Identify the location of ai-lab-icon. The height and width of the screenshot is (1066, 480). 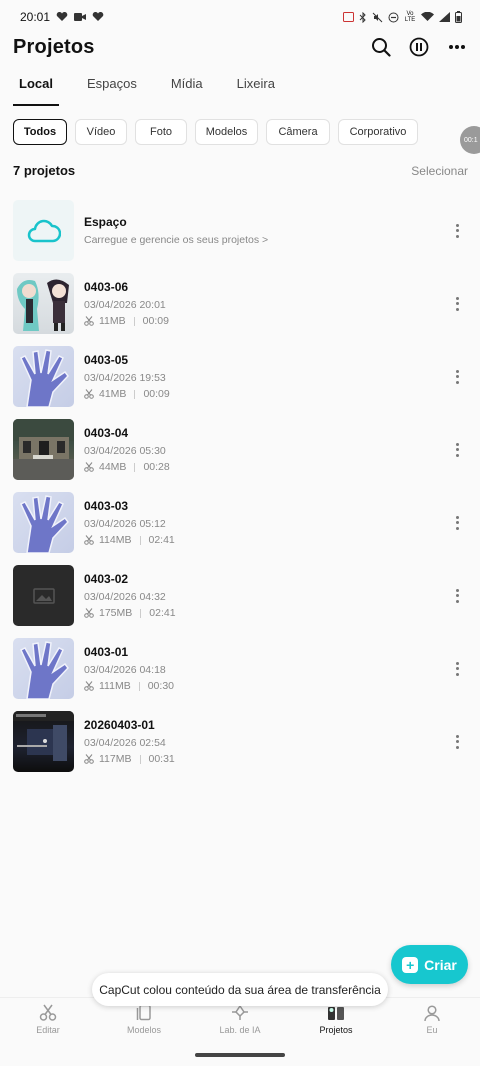
(240, 1013).